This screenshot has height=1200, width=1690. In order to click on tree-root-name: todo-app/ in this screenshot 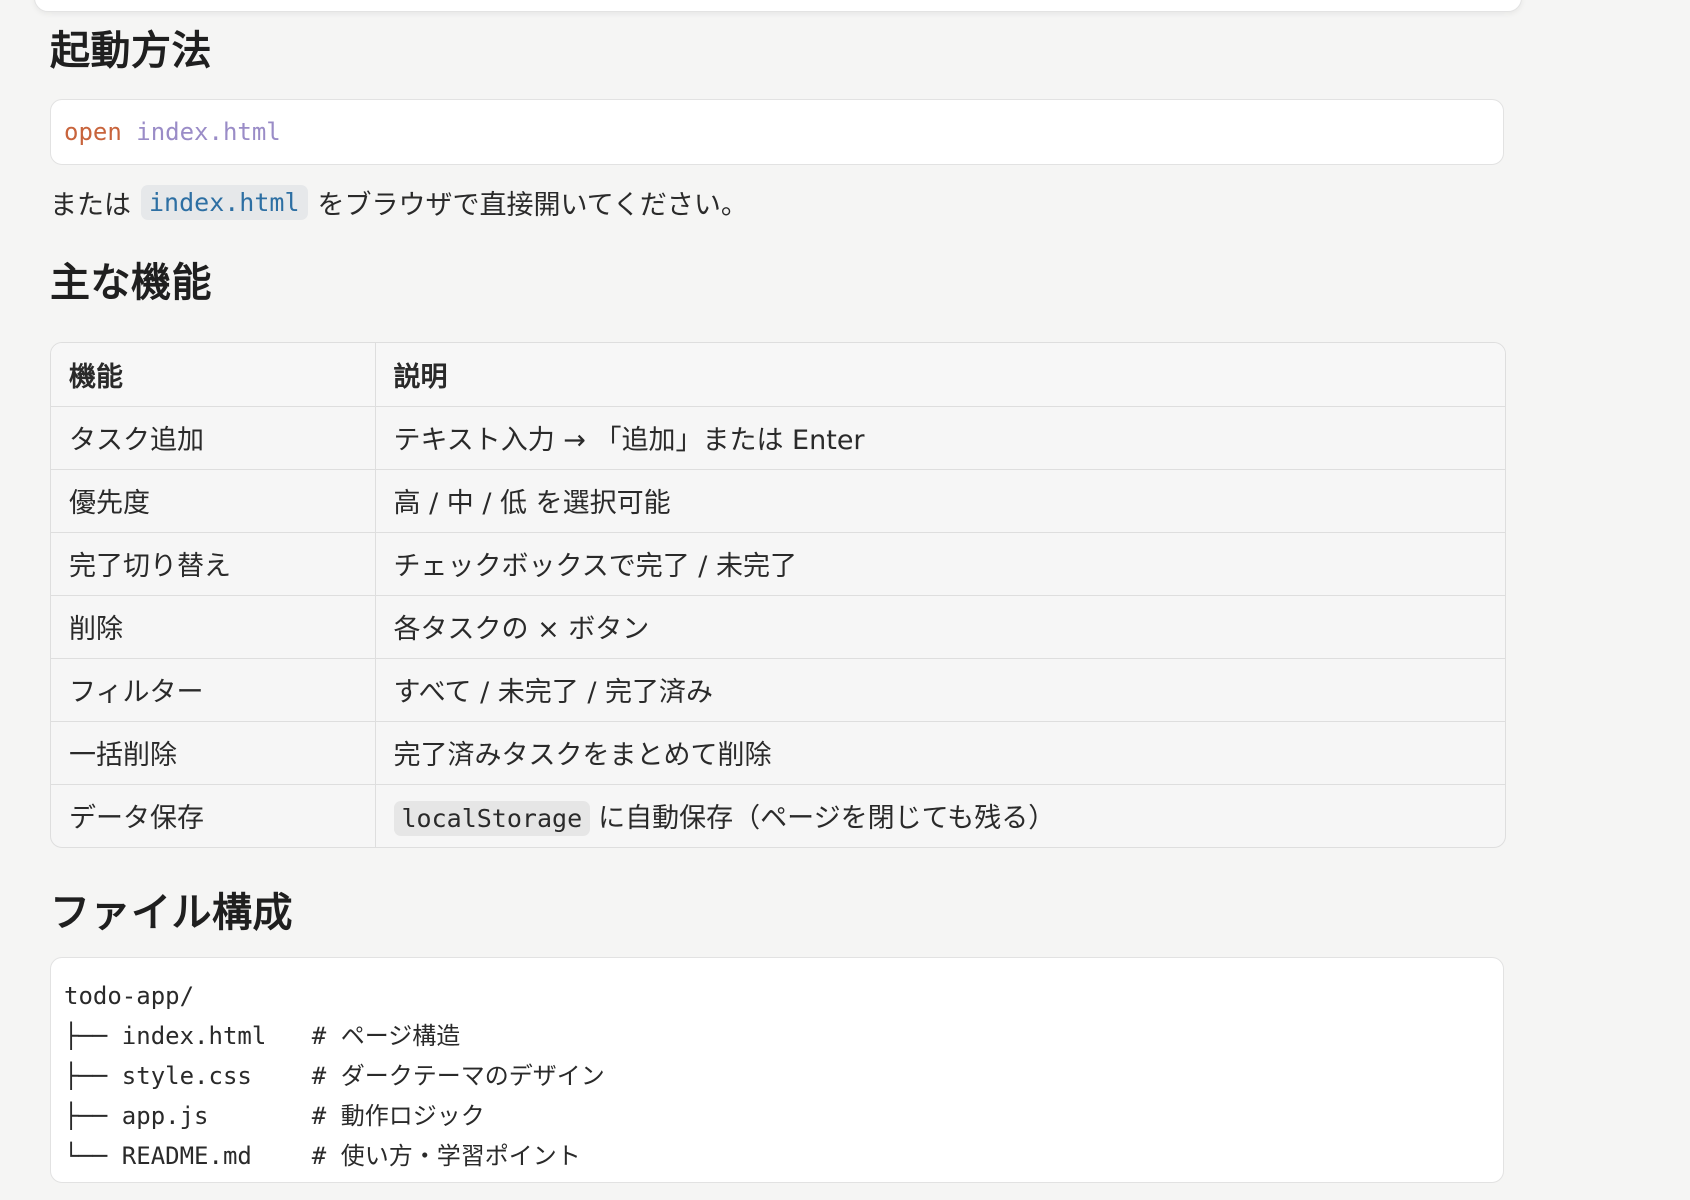, I will do `click(129, 996)`.